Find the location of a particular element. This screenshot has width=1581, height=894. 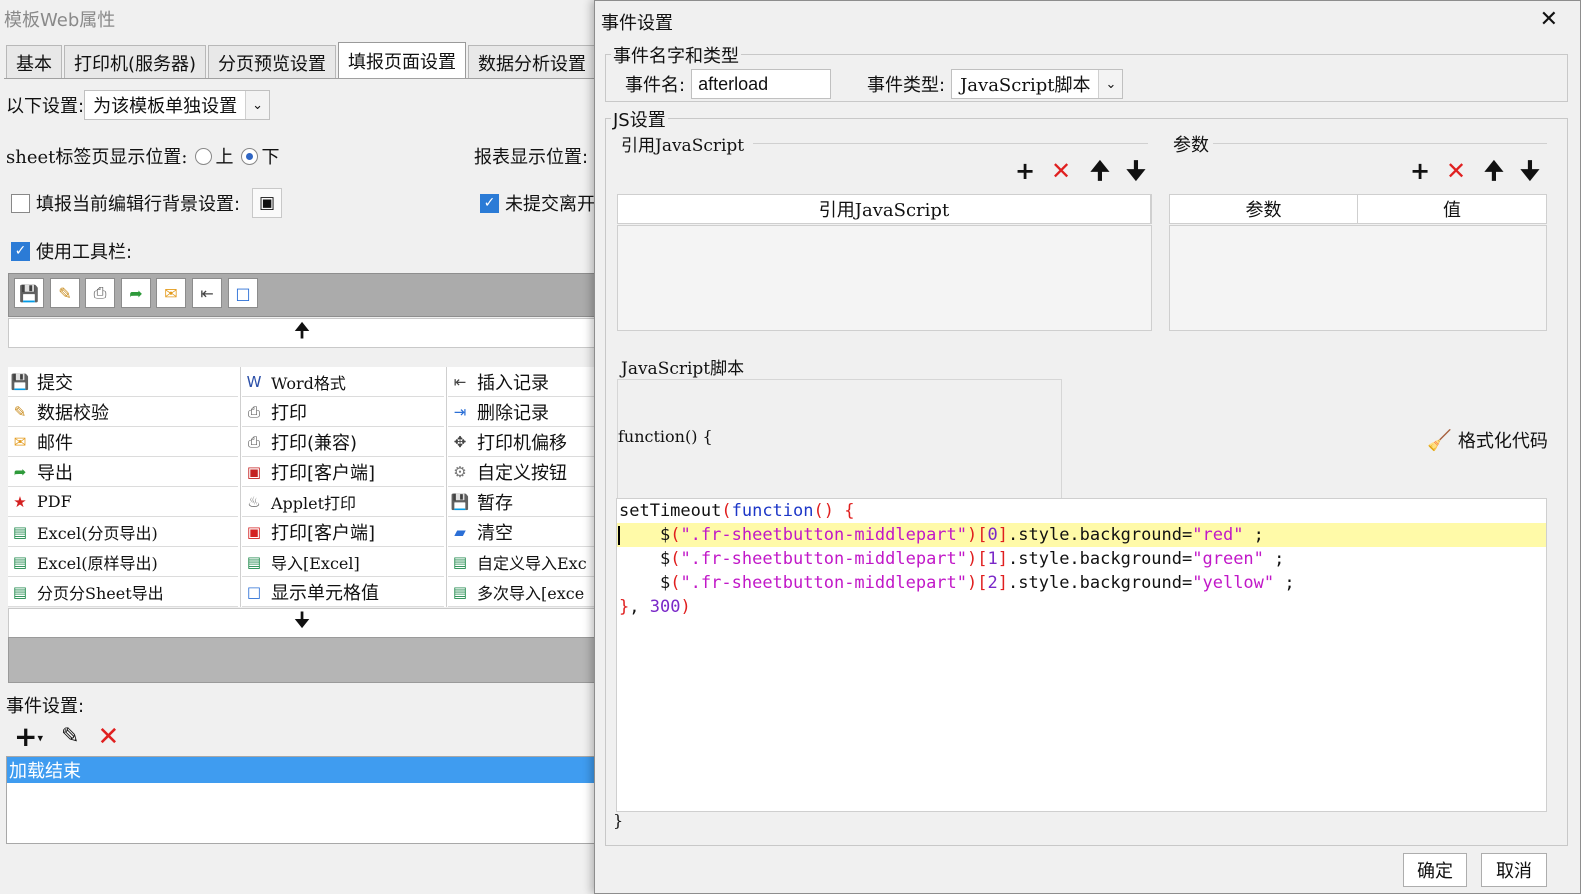

tab-fill-page: 填报页面设置 is located at coordinates (402, 60).